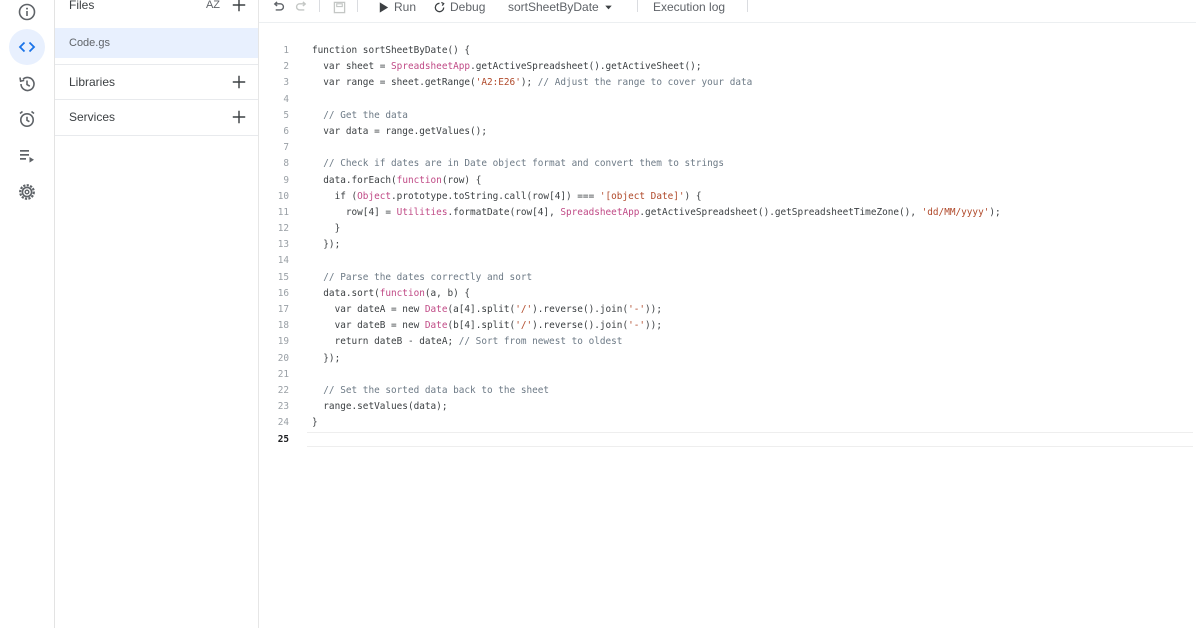 The height and width of the screenshot is (628, 1196). Describe the element at coordinates (727, 294) in the screenshot. I see `code-line: 16 data.sort(function(a, b) {` at that location.